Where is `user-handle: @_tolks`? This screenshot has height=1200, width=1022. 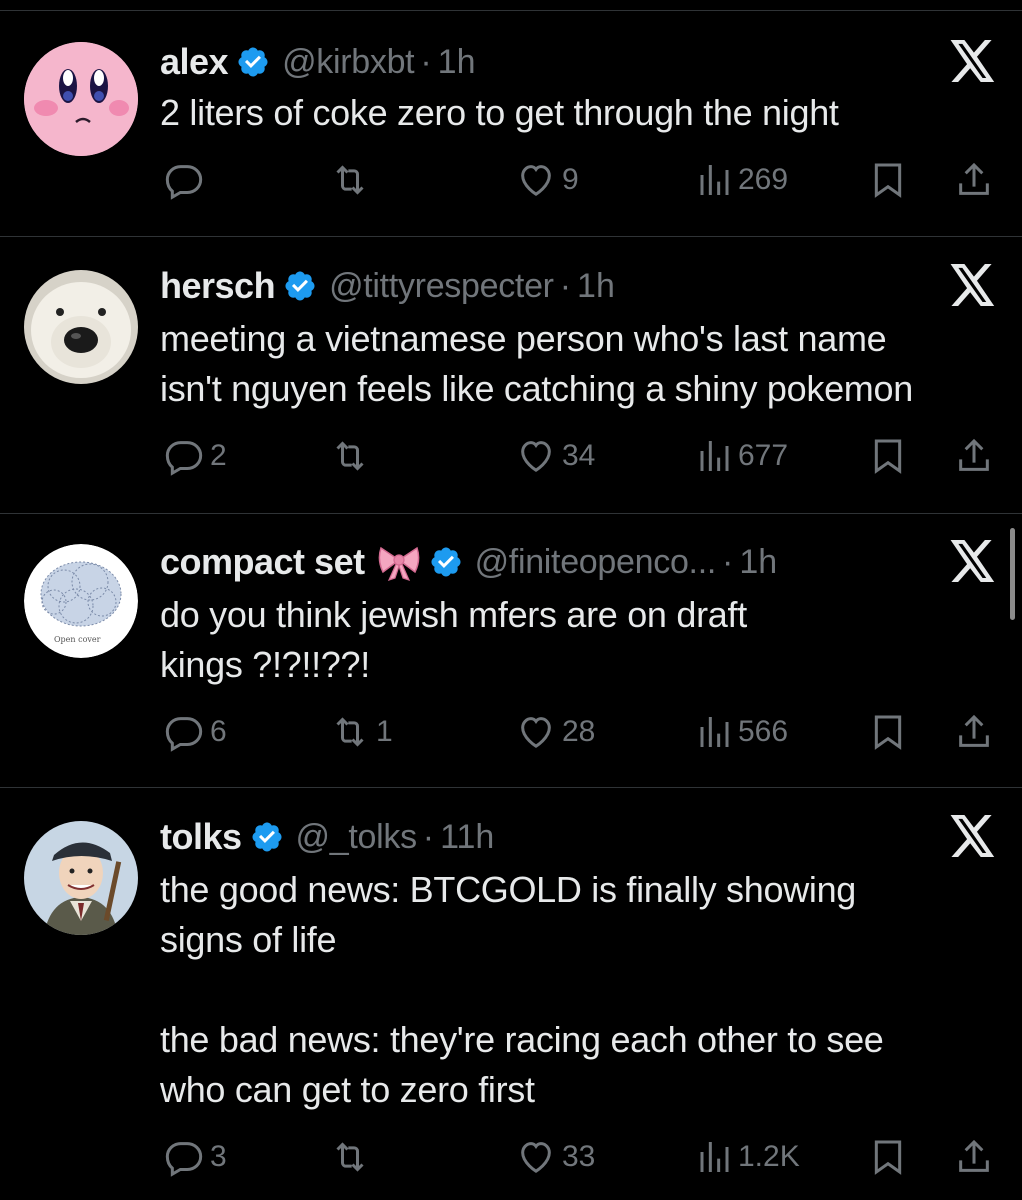
user-handle: @_tolks is located at coordinates (357, 837).